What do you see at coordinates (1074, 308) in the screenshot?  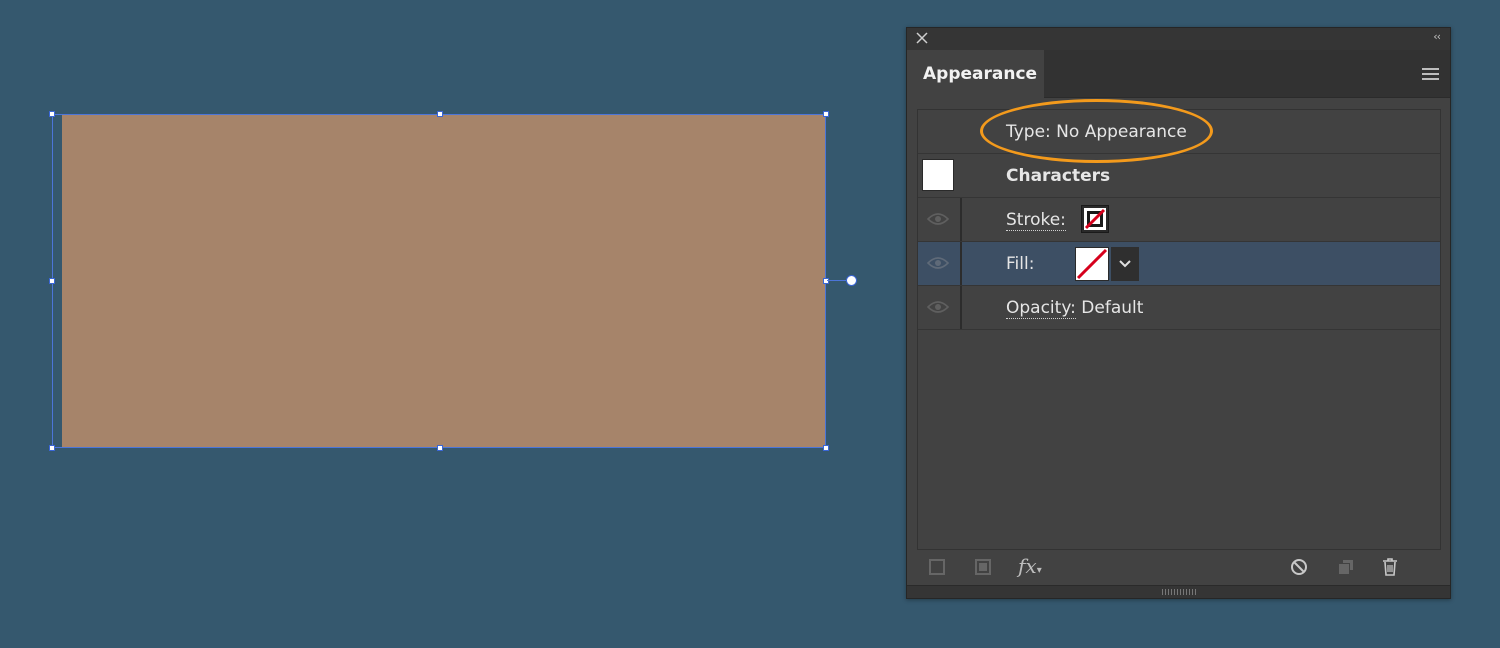 I see `opacity-label: Opacity: Default` at bounding box center [1074, 308].